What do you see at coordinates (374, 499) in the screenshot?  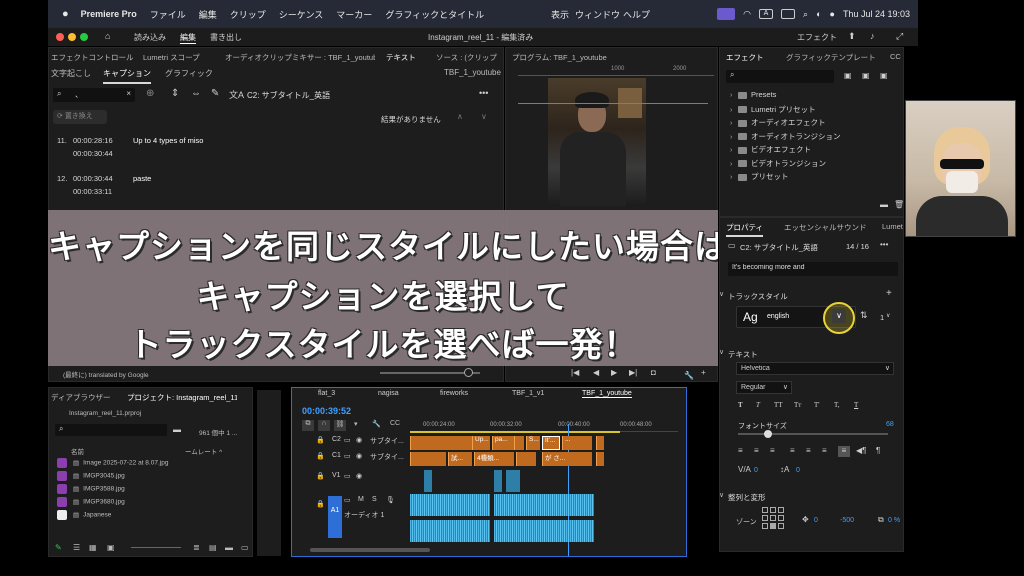 I see `solo-button: S` at bounding box center [374, 499].